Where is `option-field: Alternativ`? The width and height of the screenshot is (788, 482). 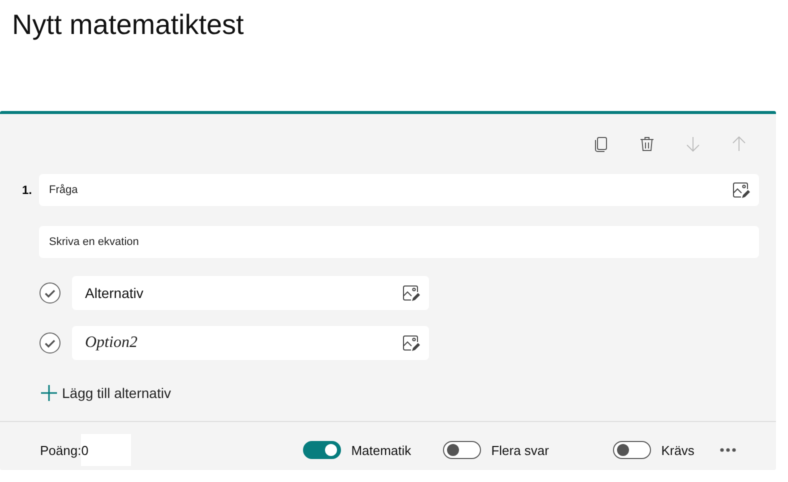 option-field: Alternativ is located at coordinates (250, 293).